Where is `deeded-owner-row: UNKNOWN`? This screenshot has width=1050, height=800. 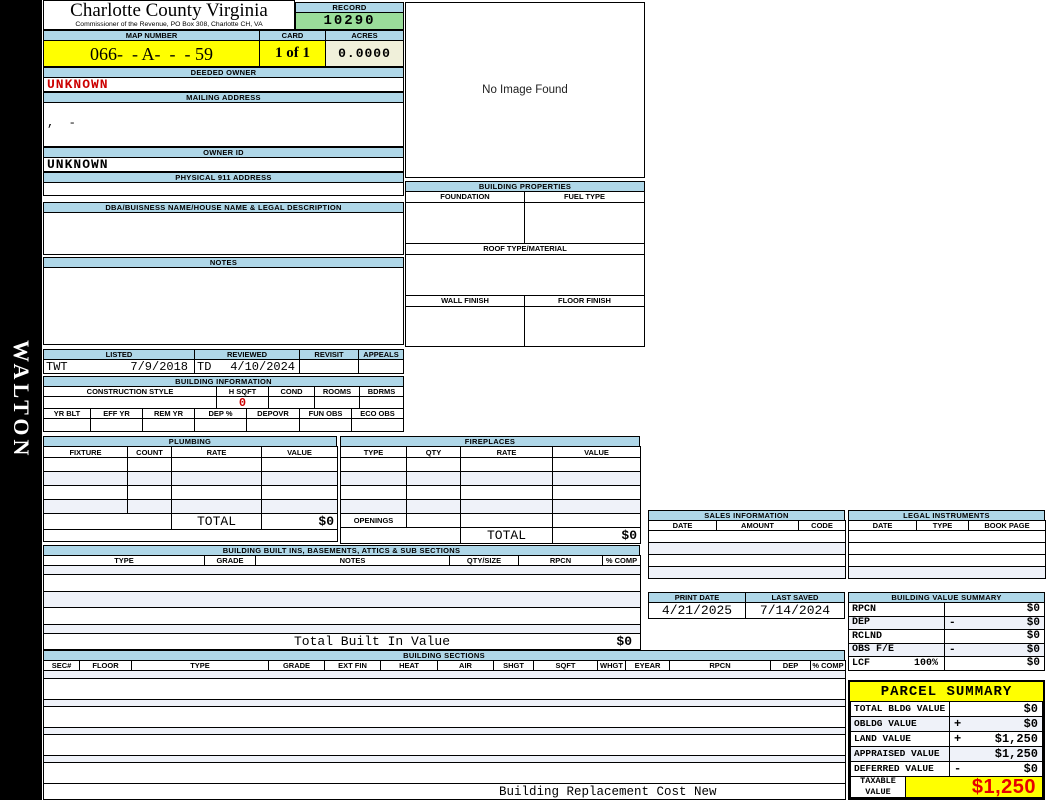
deeded-owner-row: UNKNOWN is located at coordinates (223, 85).